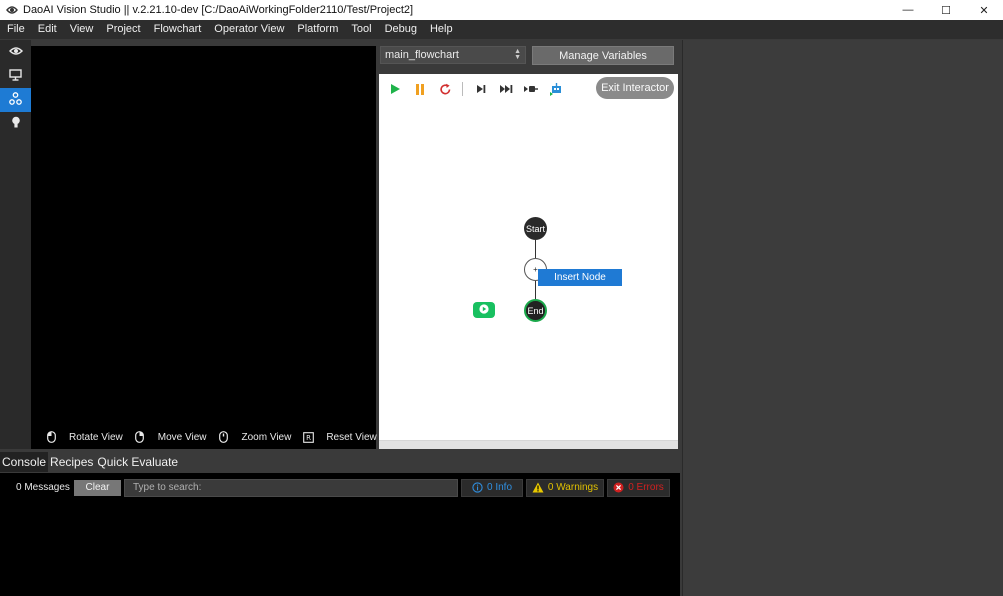 The image size is (1003, 596). I want to click on info-filter-button: 0 Info, so click(492, 487).